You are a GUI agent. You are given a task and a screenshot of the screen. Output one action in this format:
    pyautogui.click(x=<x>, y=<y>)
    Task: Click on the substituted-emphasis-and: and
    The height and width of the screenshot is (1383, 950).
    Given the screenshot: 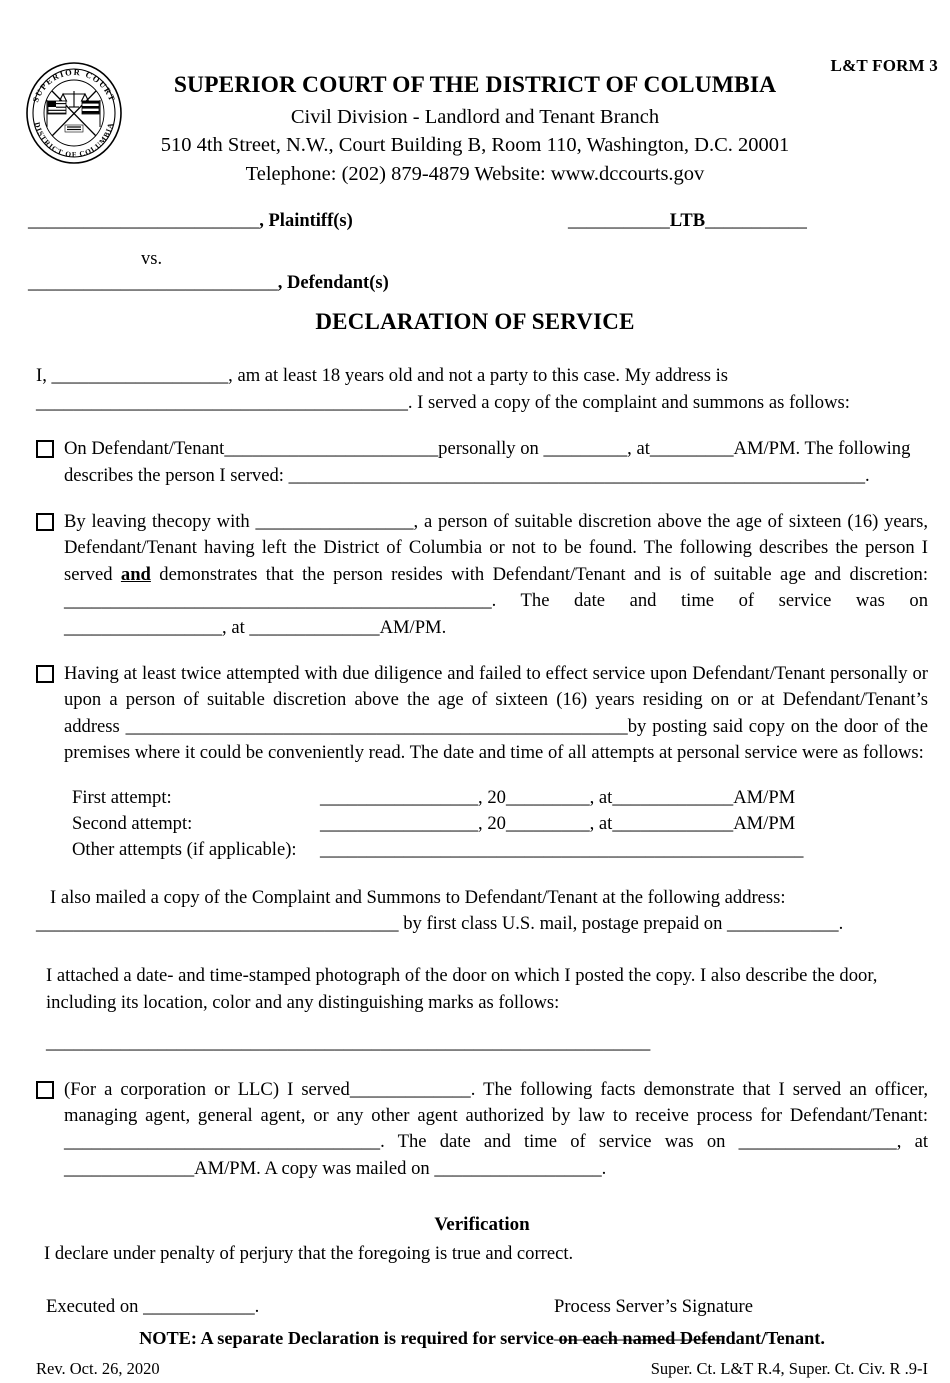 What is the action you would take?
    pyautogui.click(x=135, y=574)
    